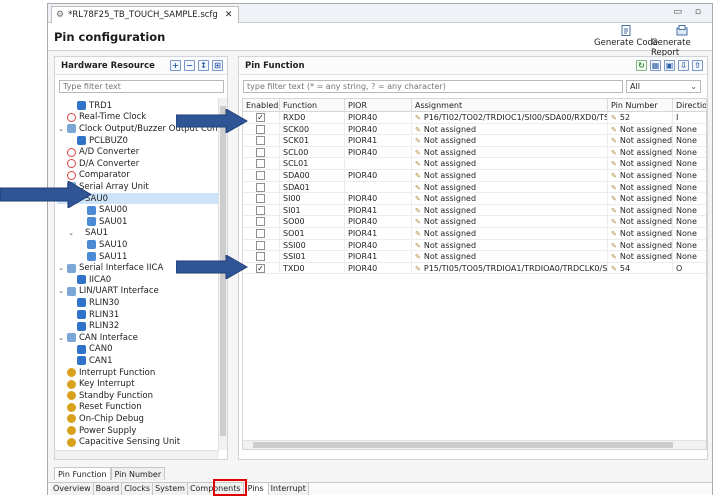  What do you see at coordinates (215, 489) in the screenshot?
I see `page-tab-components: Components` at bounding box center [215, 489].